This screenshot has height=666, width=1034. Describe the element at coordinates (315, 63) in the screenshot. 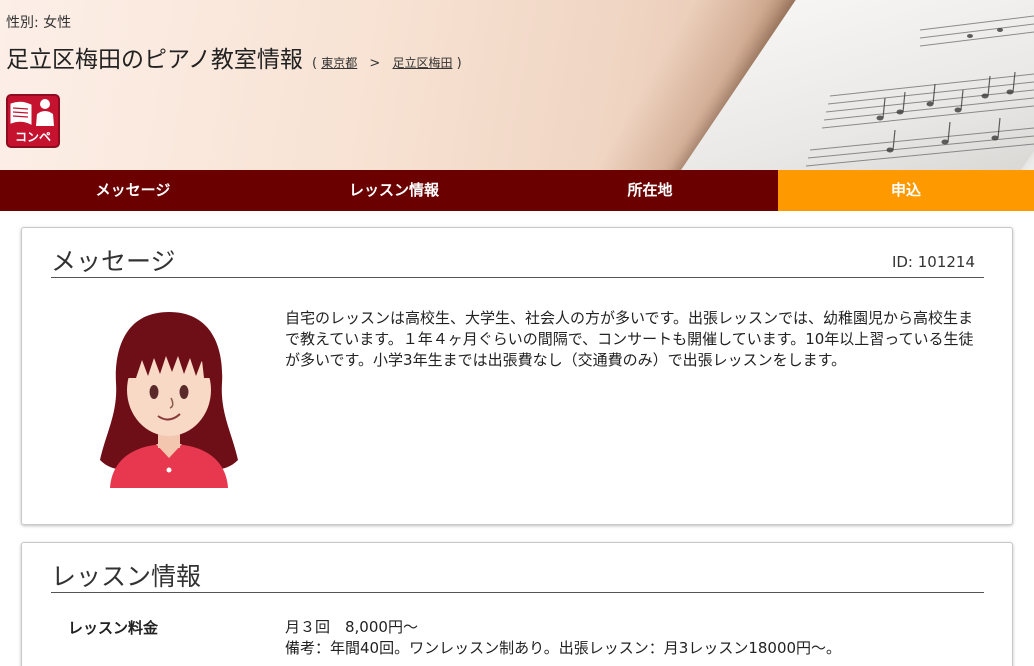

I see `breadcrumb-open-paren: (` at that location.